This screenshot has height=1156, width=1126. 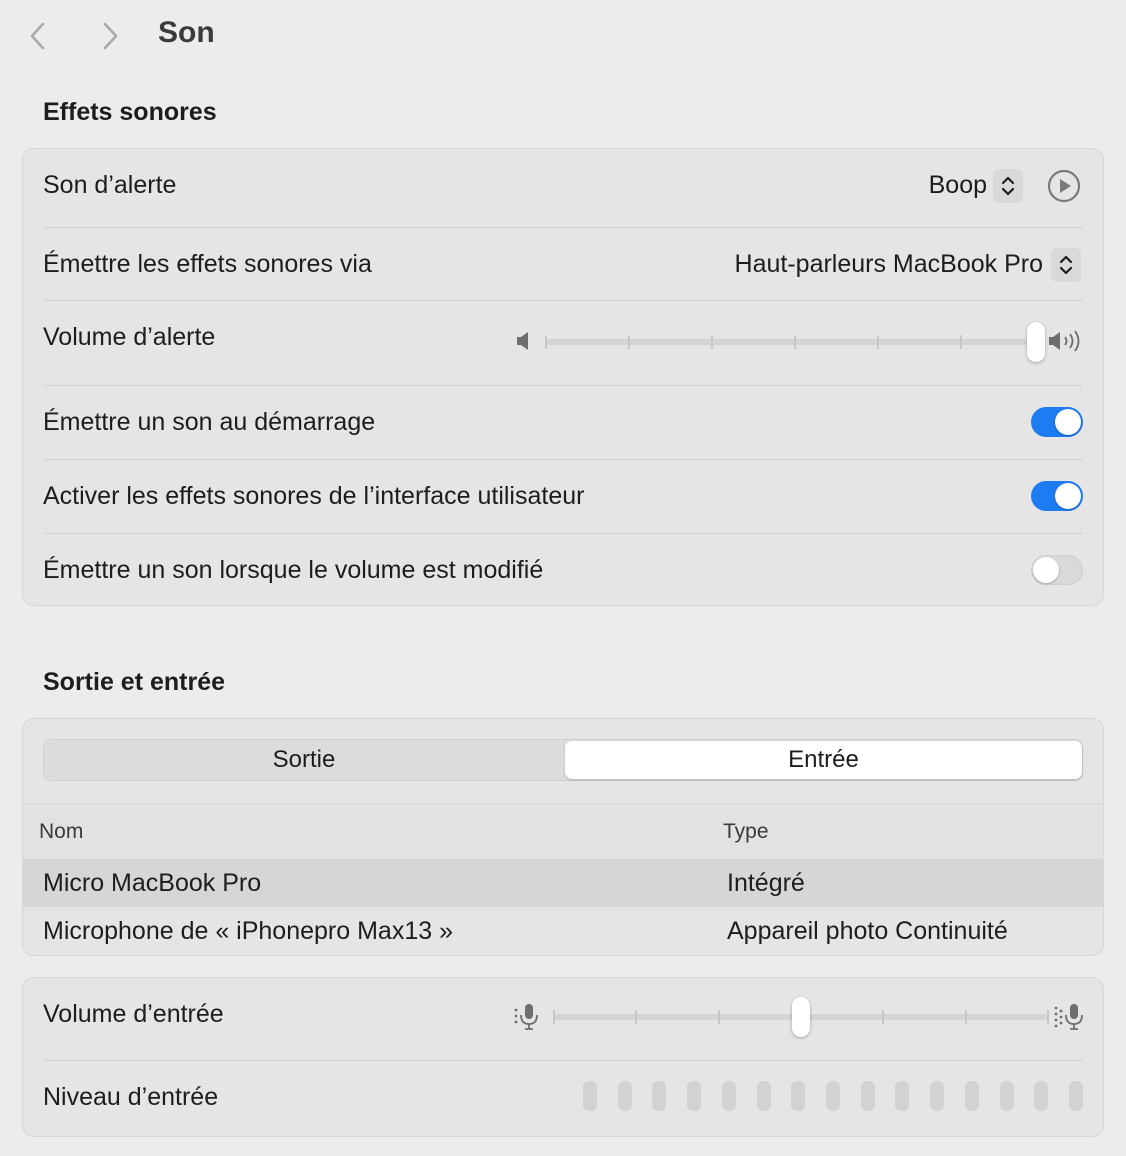 What do you see at coordinates (563, 188) in the screenshot?
I see `alert-sound-row: Son d’alerte Boop` at bounding box center [563, 188].